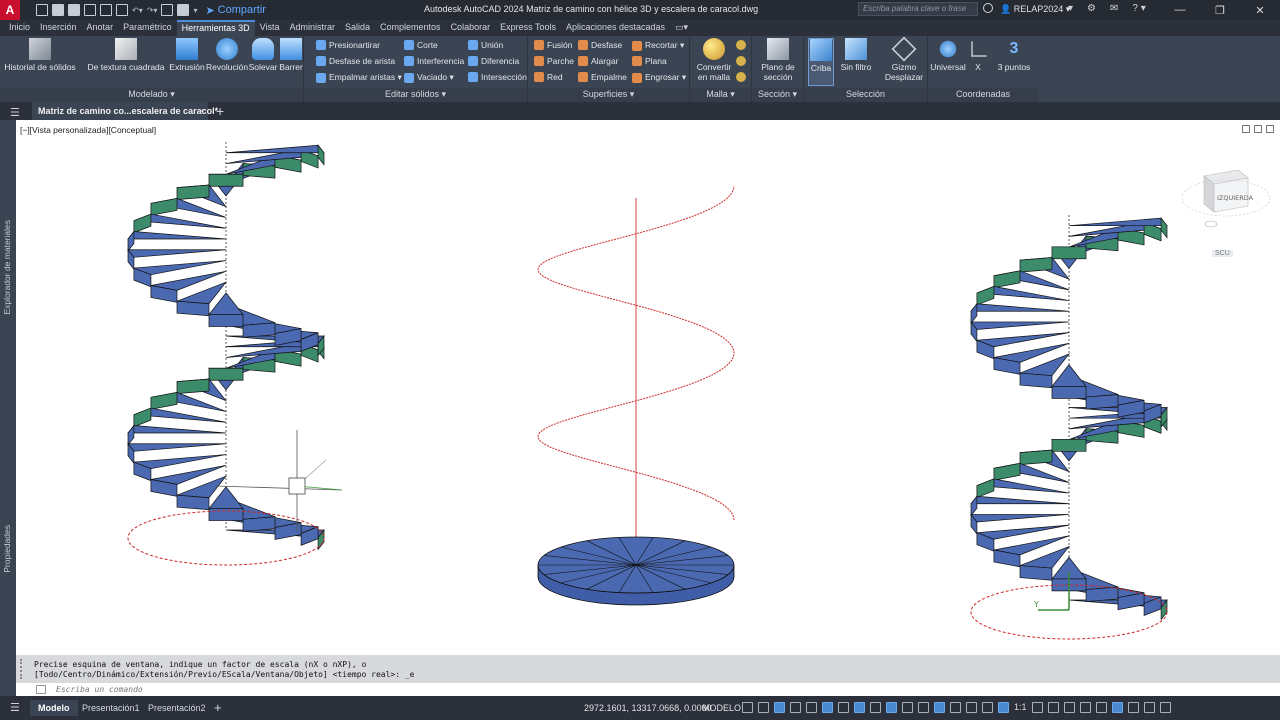  What do you see at coordinates (177, 708) in the screenshot?
I see `tab-presentacion2: Presentación2` at bounding box center [177, 708].